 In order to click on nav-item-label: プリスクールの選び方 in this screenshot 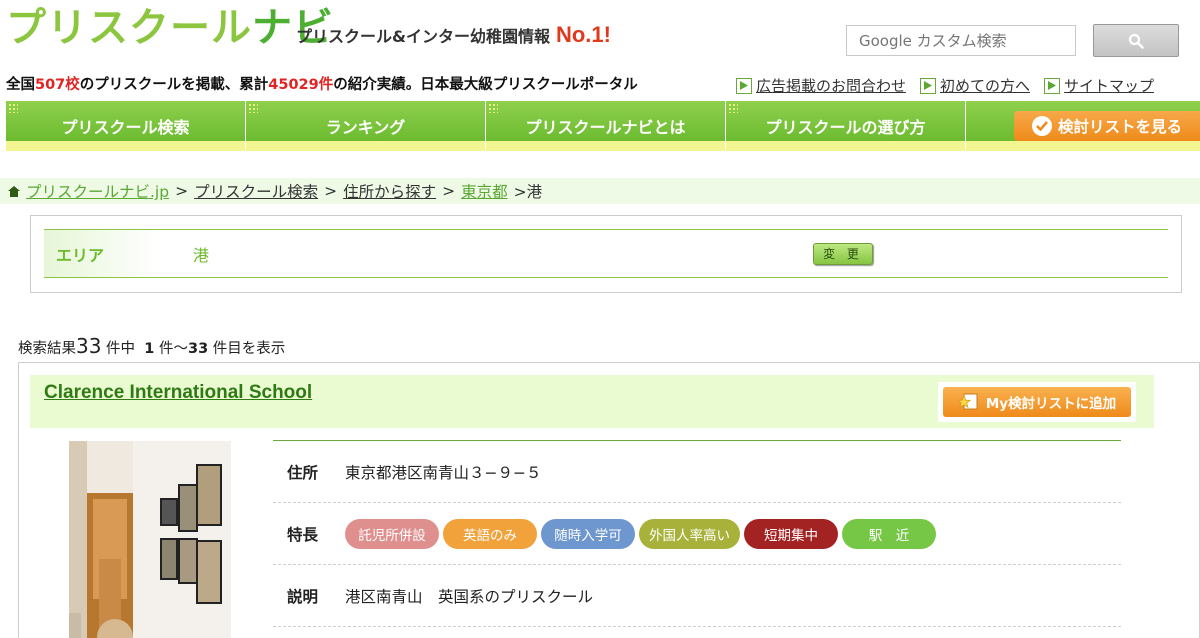, I will do `click(845, 127)`.